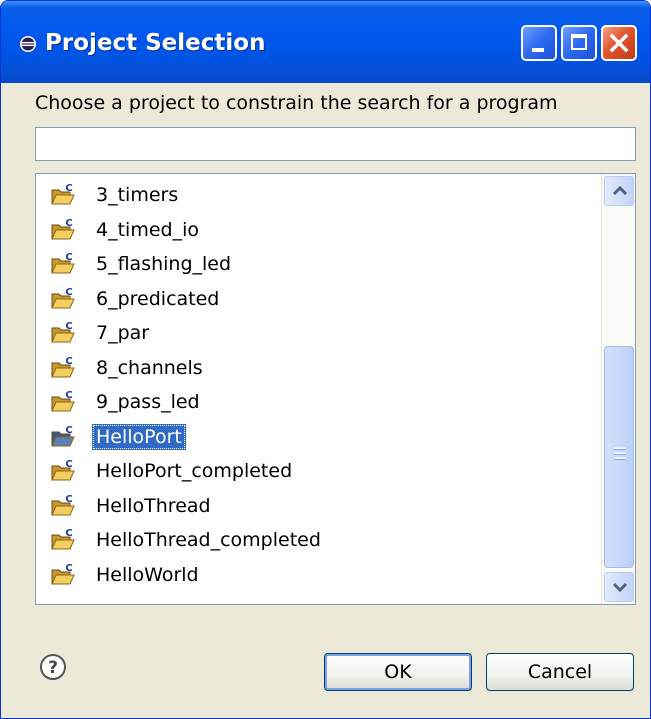 This screenshot has height=719, width=651. Describe the element at coordinates (318, 195) in the screenshot. I see `list-item: C 3_timers` at that location.